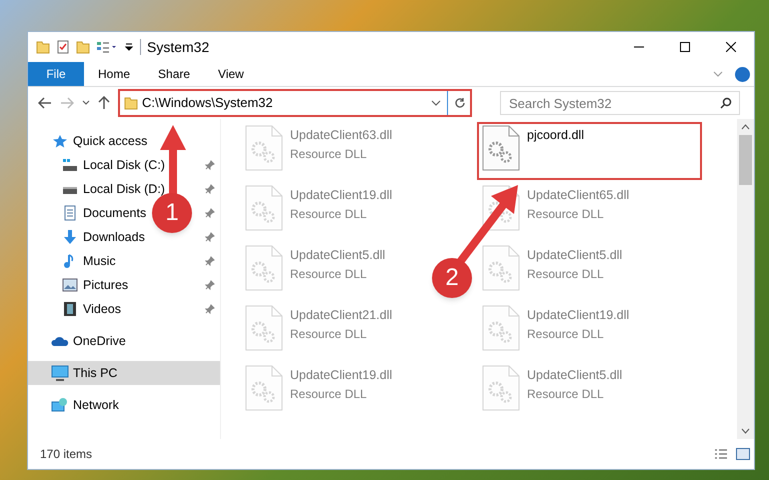 The width and height of the screenshot is (769, 480). Describe the element at coordinates (129, 47) in the screenshot. I see `customize-caret-icon` at that location.